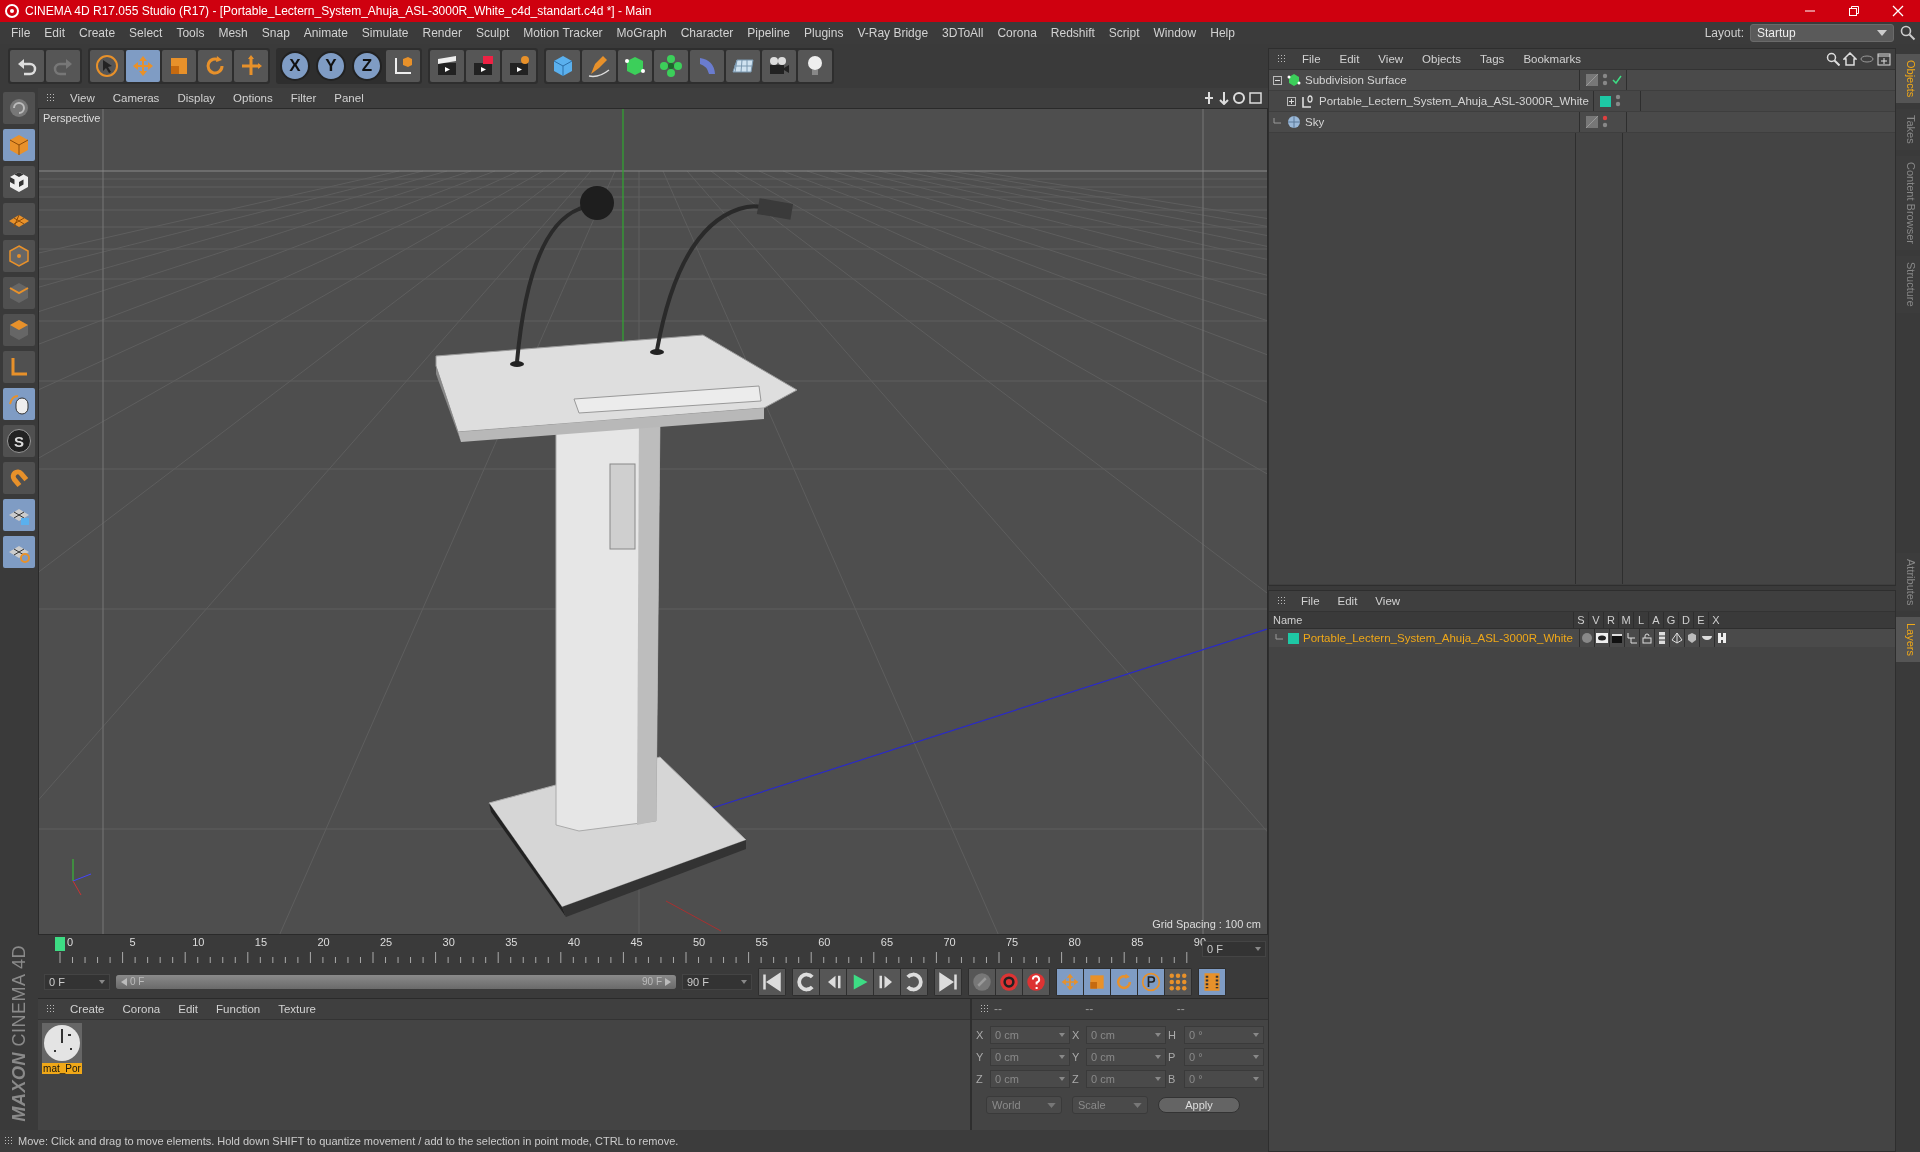  What do you see at coordinates (27, 66) in the screenshot?
I see `undo-button` at bounding box center [27, 66].